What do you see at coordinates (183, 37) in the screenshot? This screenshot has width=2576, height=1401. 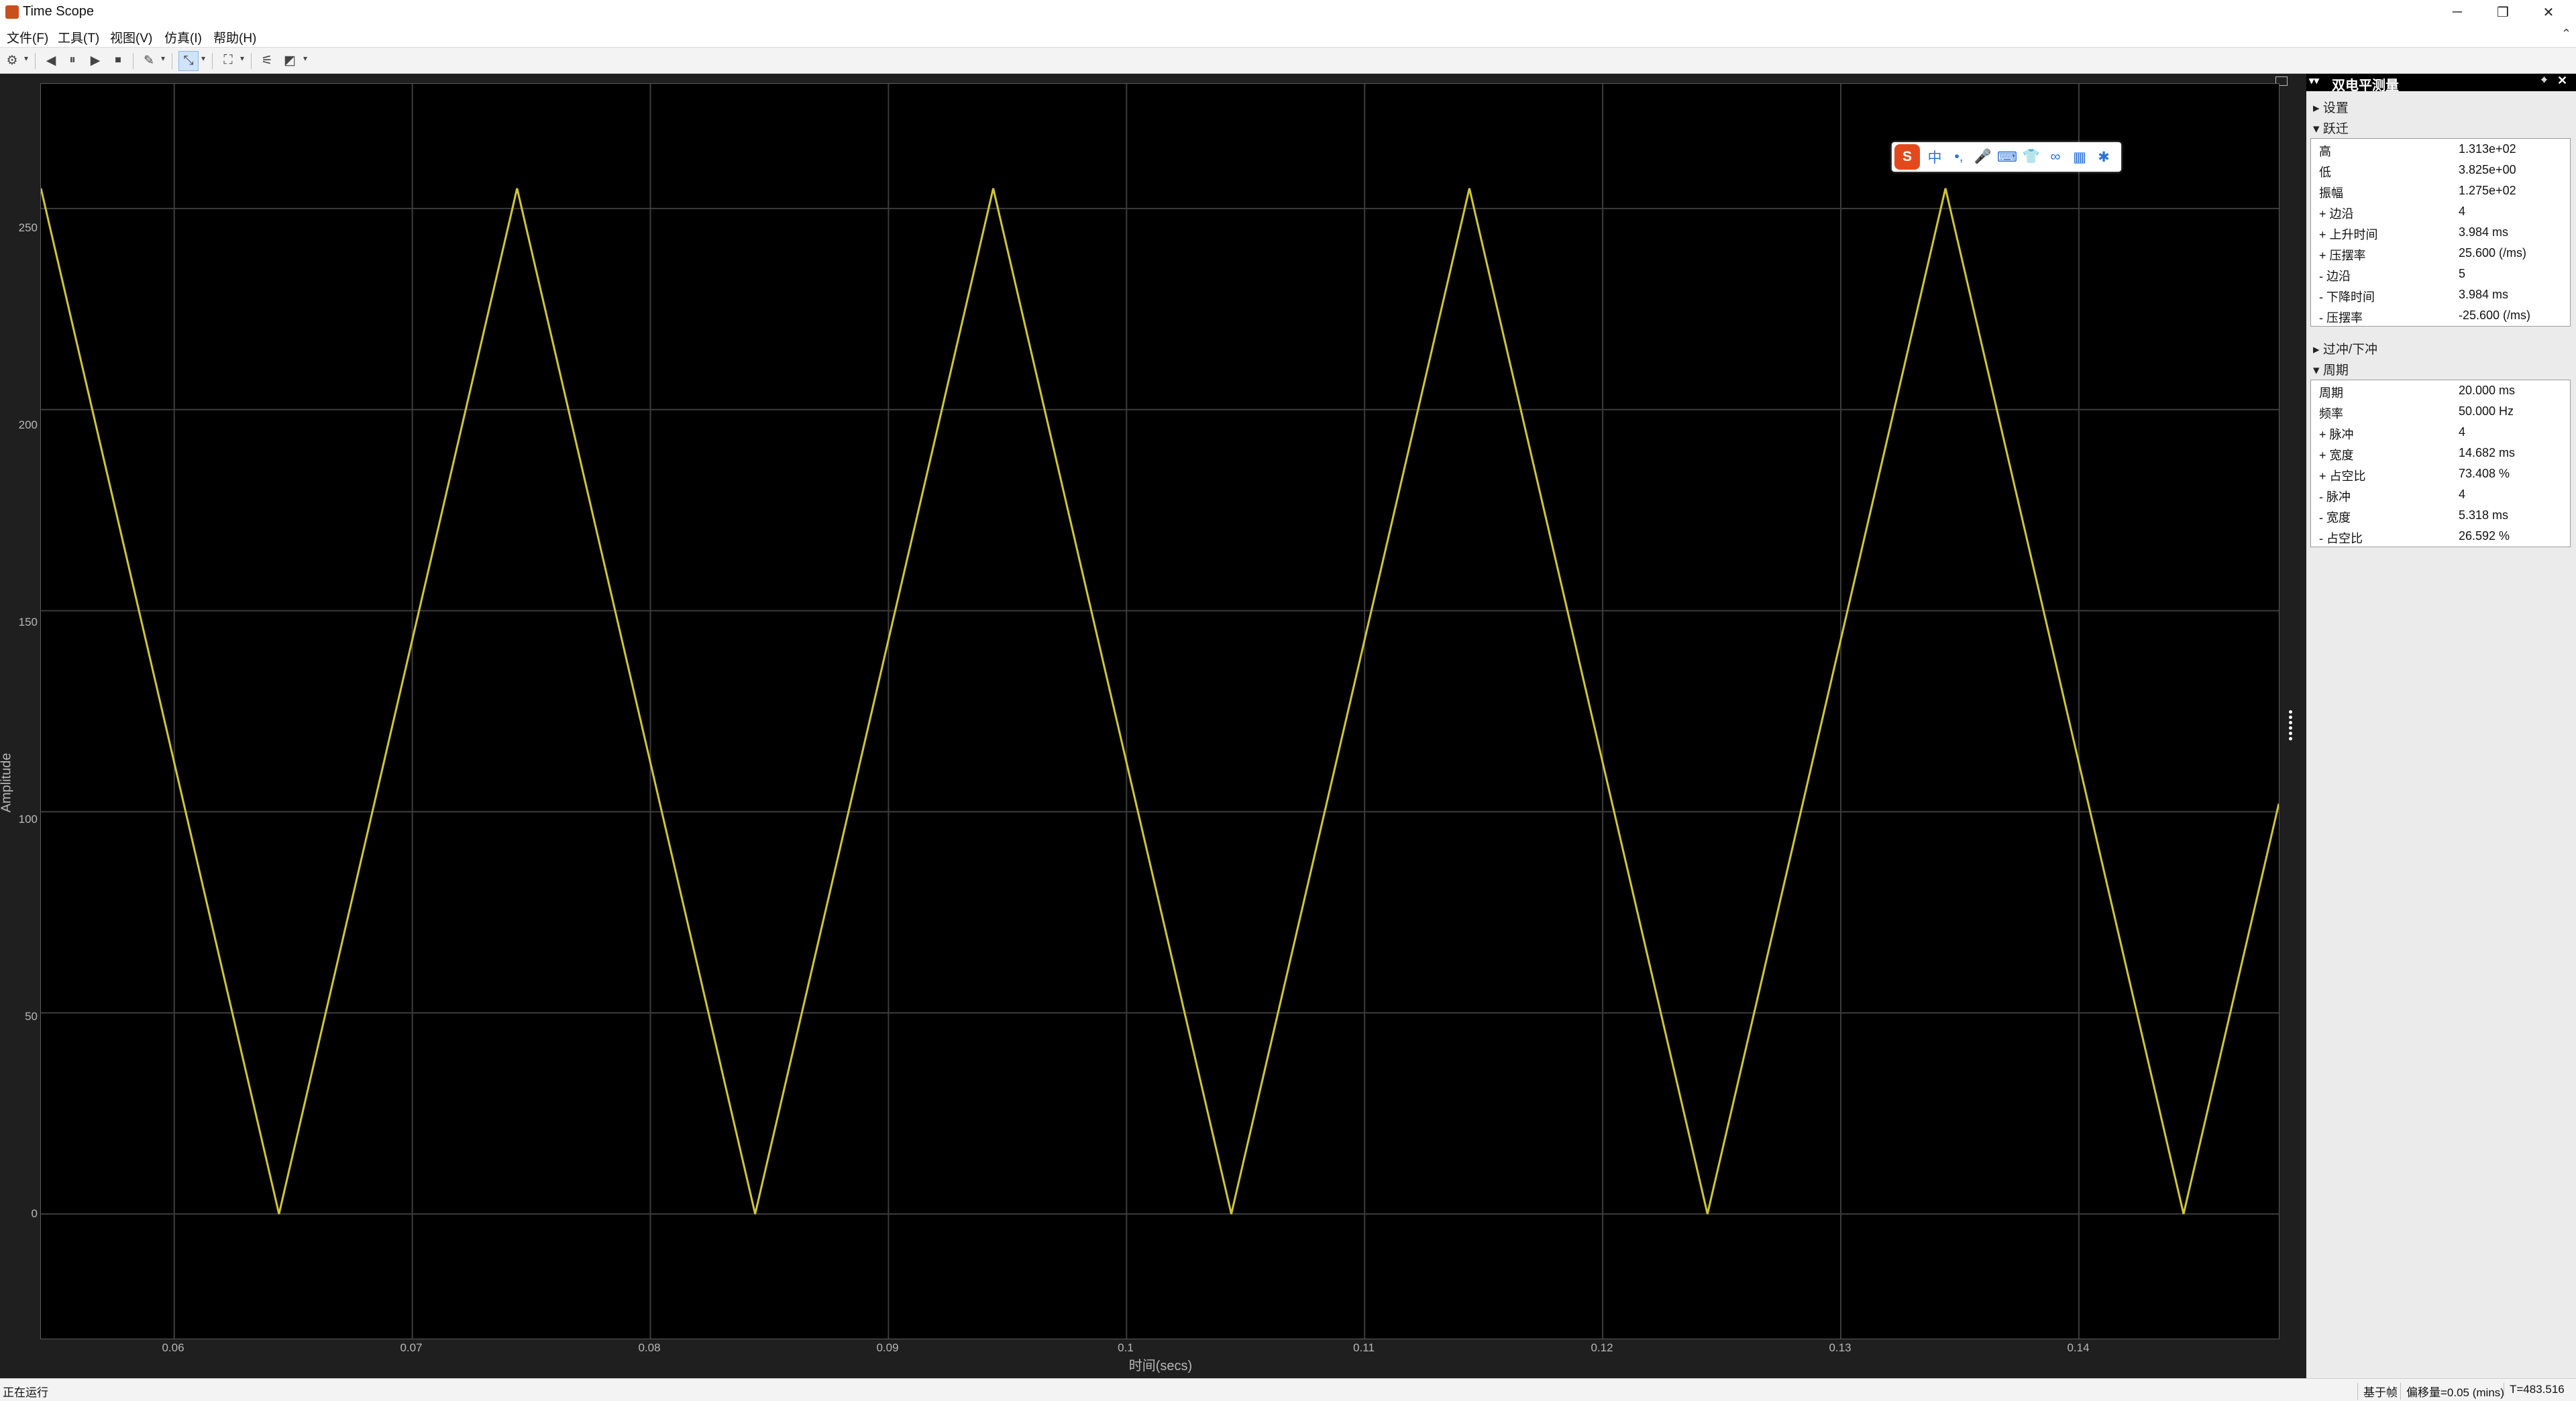 I see `menu-simulation: 仿真(I)` at bounding box center [183, 37].